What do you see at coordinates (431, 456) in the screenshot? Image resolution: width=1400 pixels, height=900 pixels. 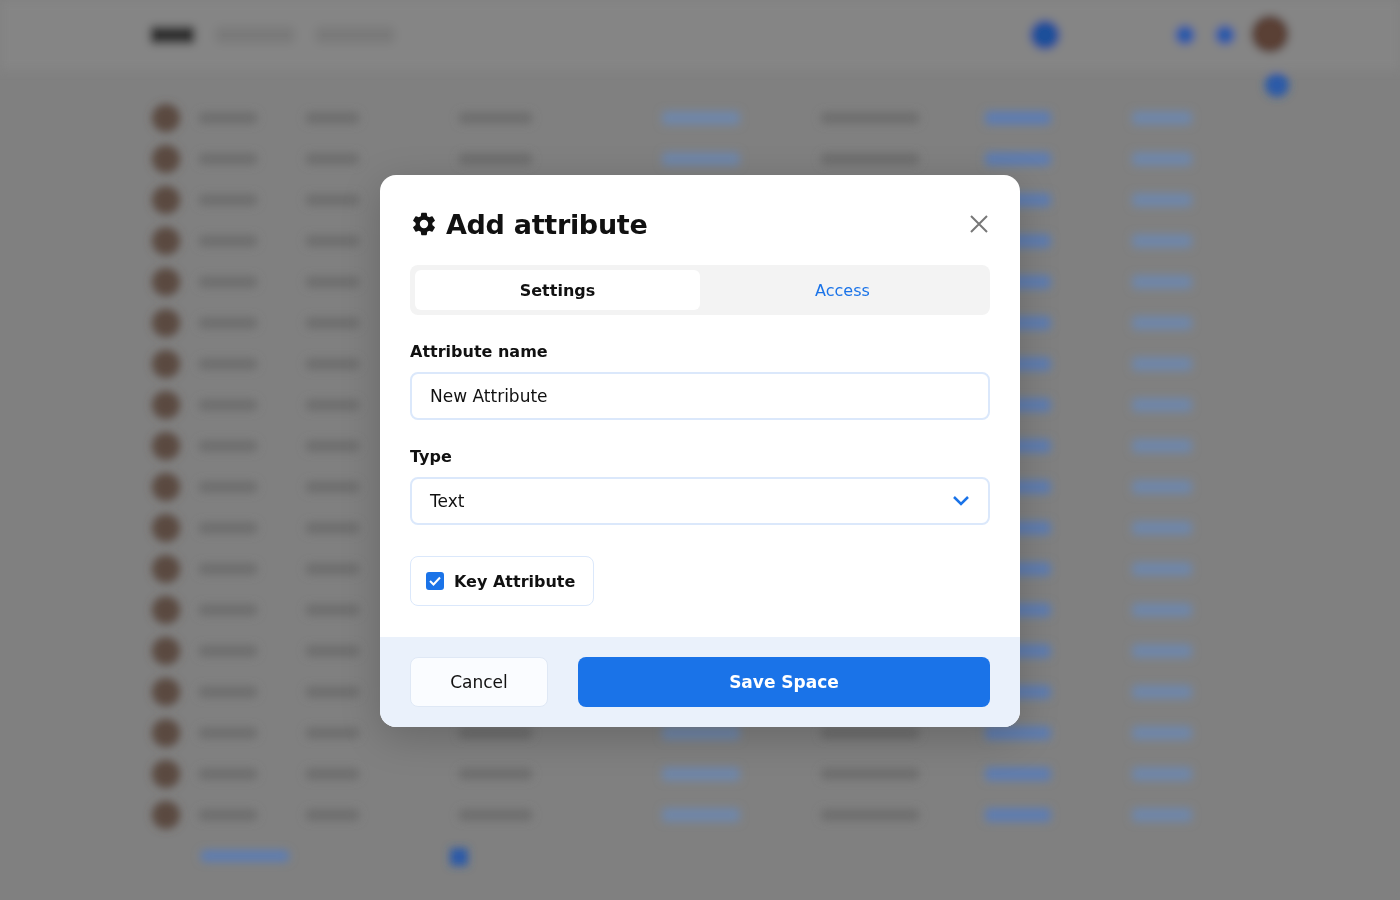 I see `field-label: Type` at bounding box center [431, 456].